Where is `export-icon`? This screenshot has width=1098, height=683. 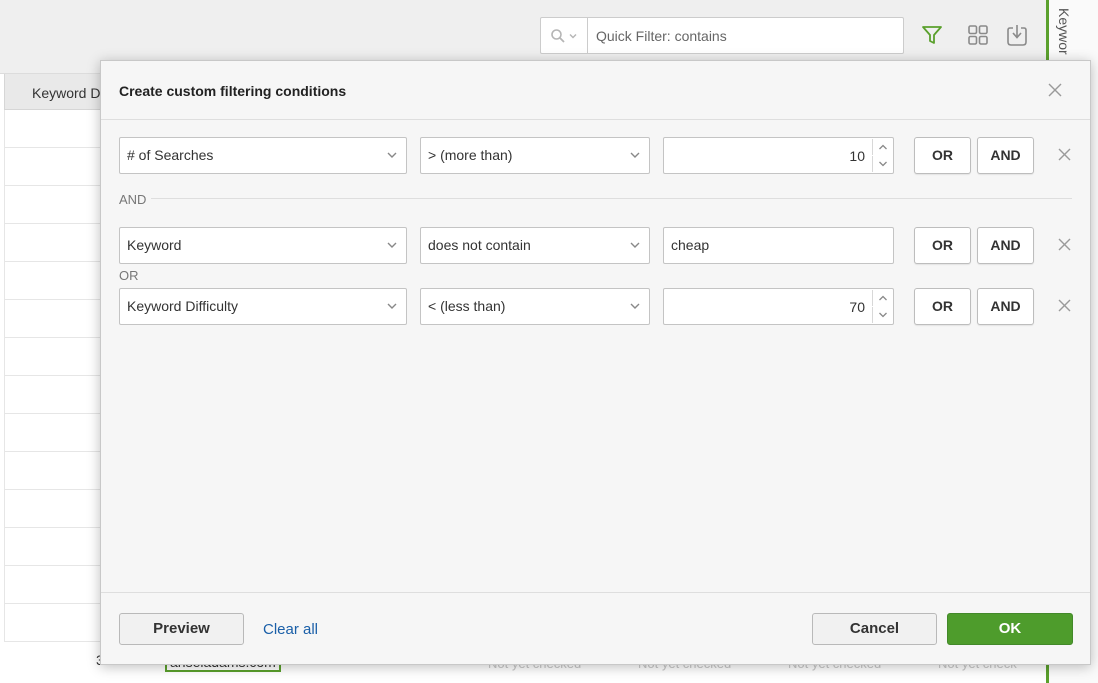
export-icon is located at coordinates (1017, 35).